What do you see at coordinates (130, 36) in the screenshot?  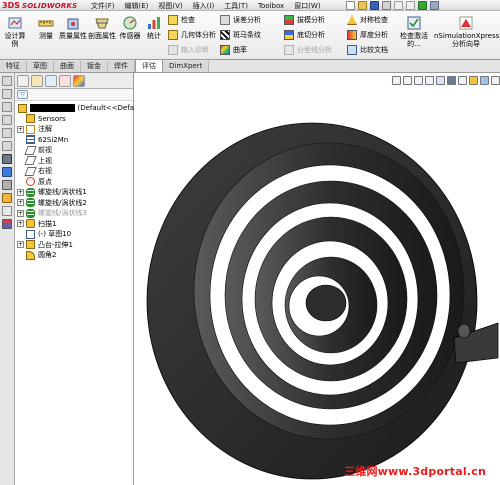 I see `sensor-label: 传感器` at bounding box center [130, 36].